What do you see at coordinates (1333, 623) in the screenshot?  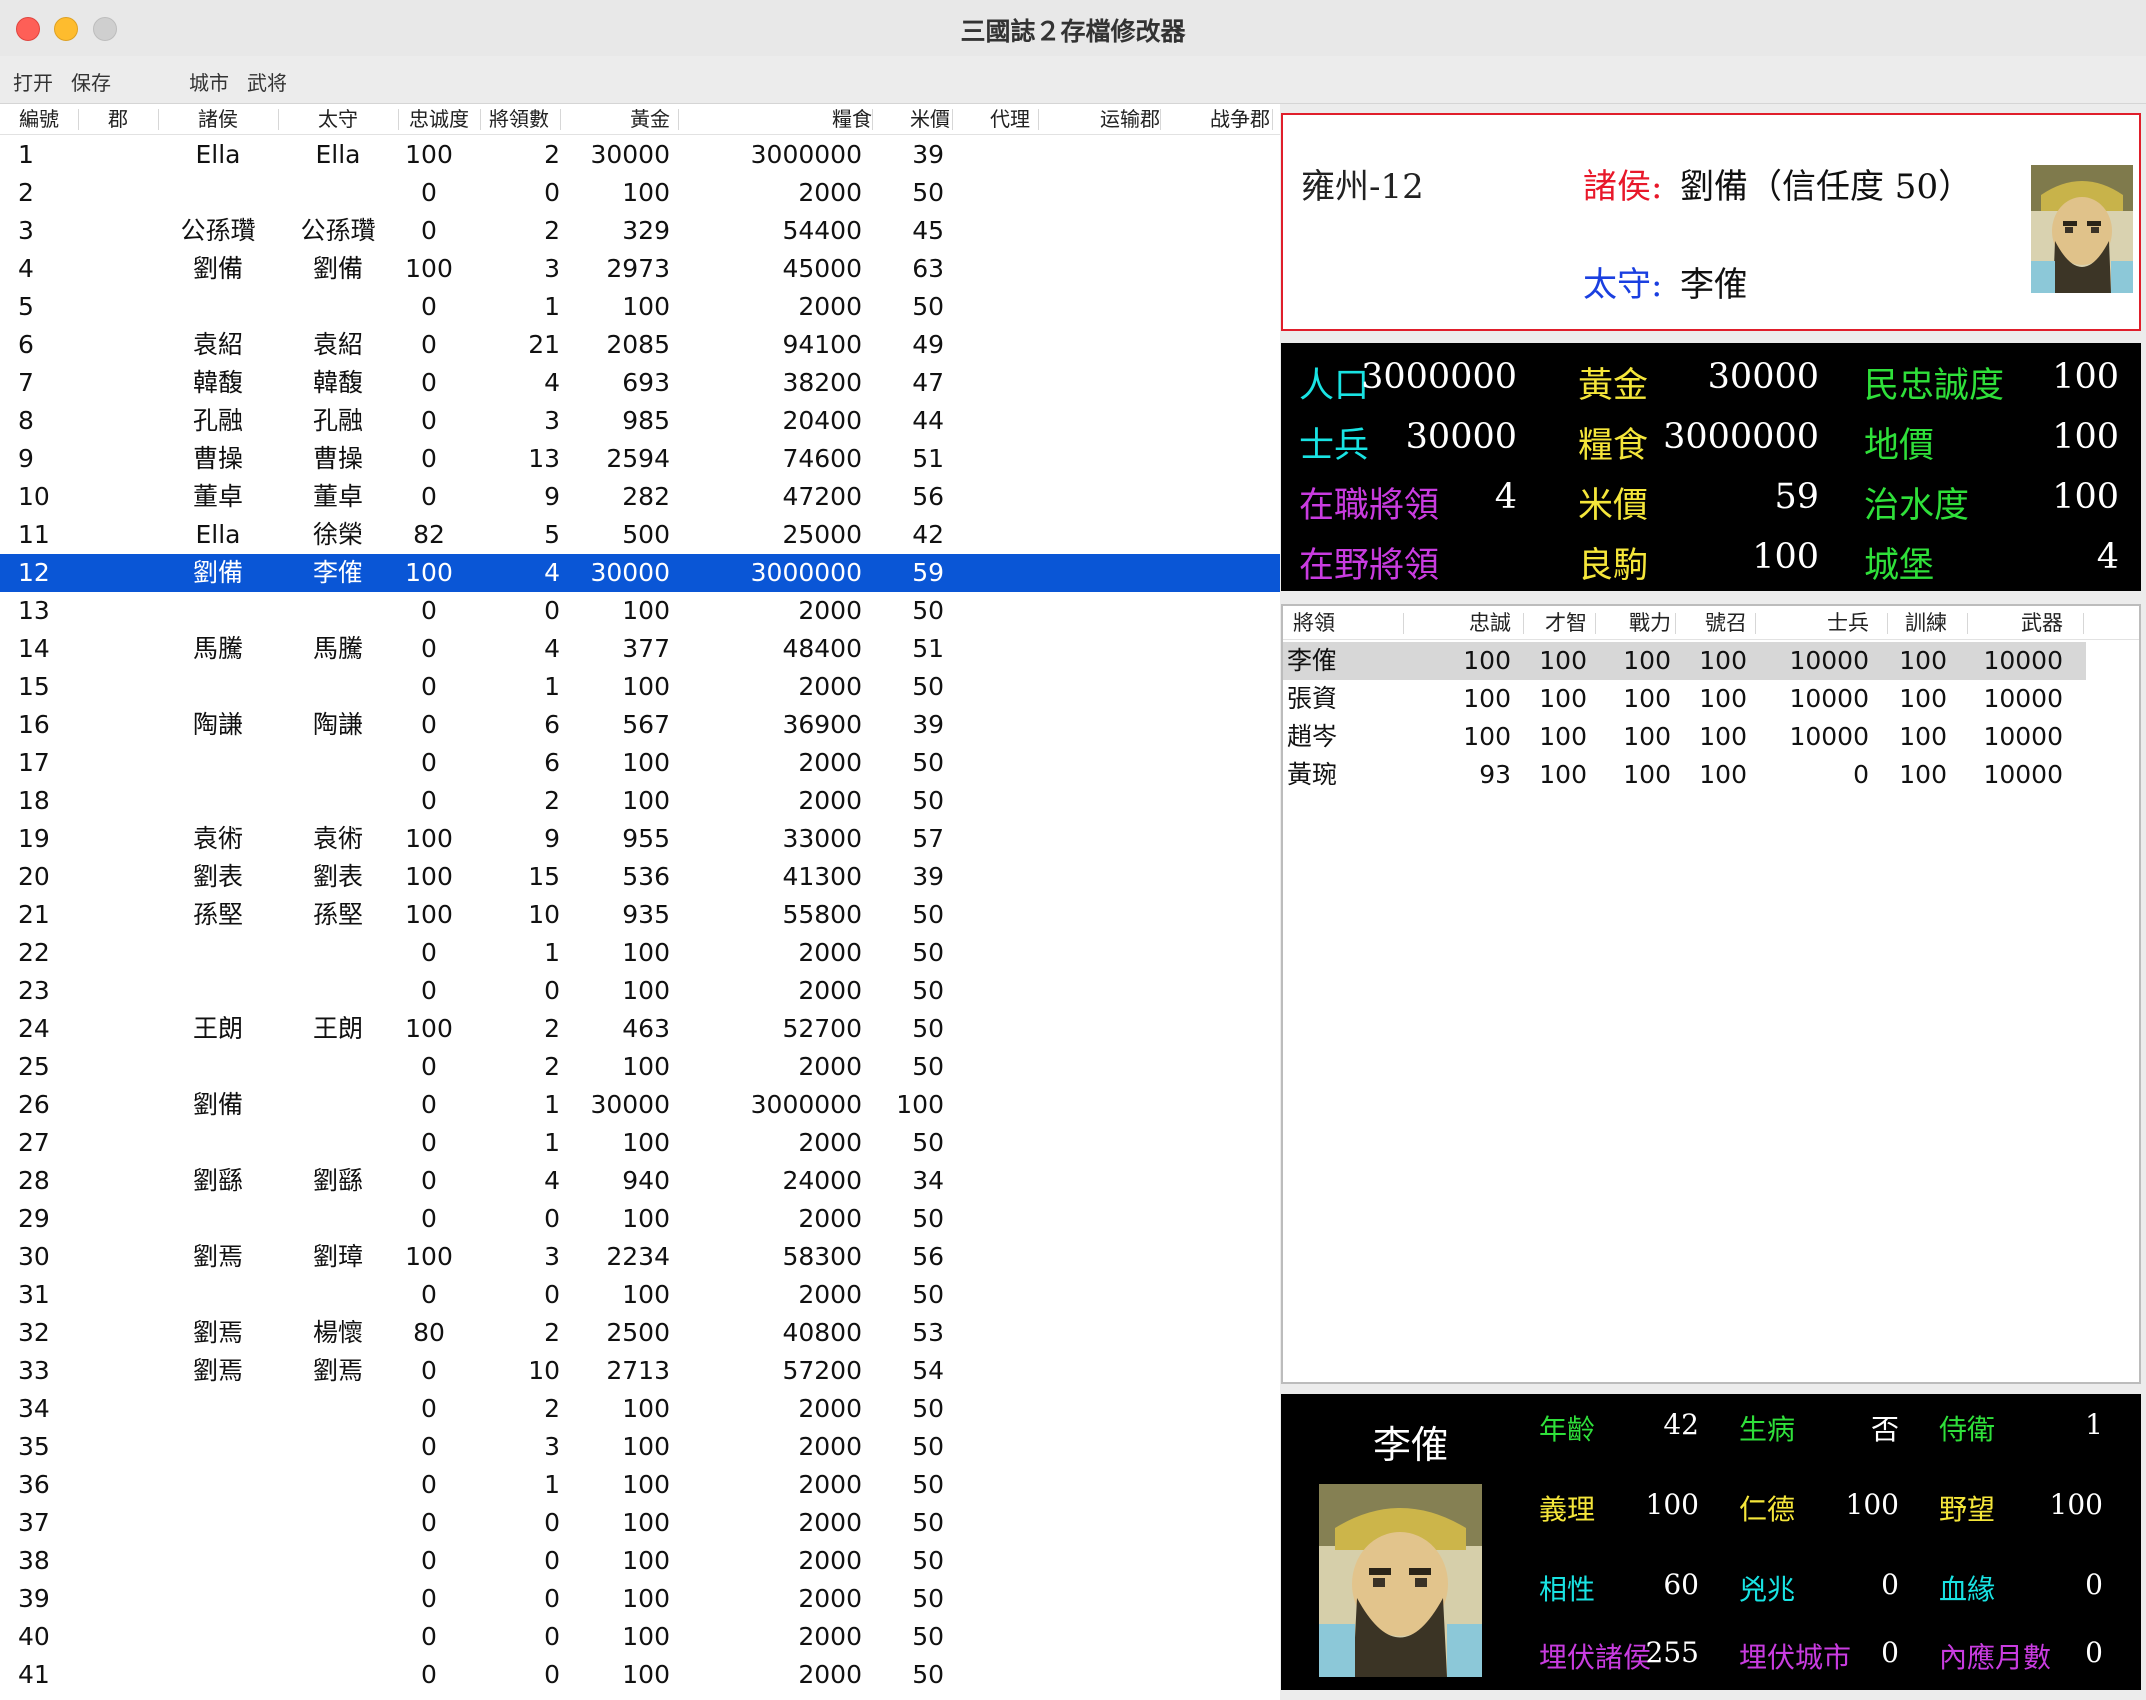 I see `column-header: 將領` at bounding box center [1333, 623].